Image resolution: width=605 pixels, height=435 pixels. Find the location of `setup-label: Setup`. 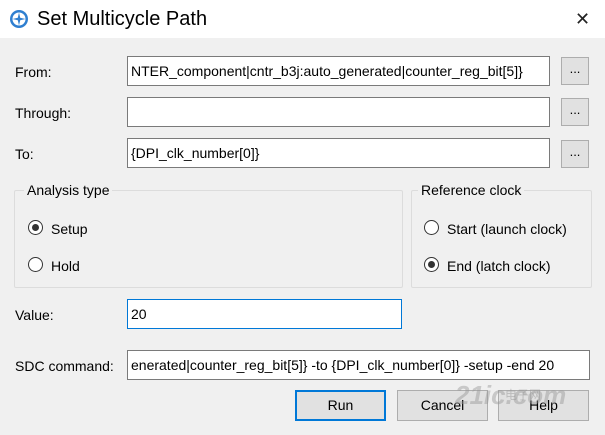

setup-label: Setup is located at coordinates (69, 229).